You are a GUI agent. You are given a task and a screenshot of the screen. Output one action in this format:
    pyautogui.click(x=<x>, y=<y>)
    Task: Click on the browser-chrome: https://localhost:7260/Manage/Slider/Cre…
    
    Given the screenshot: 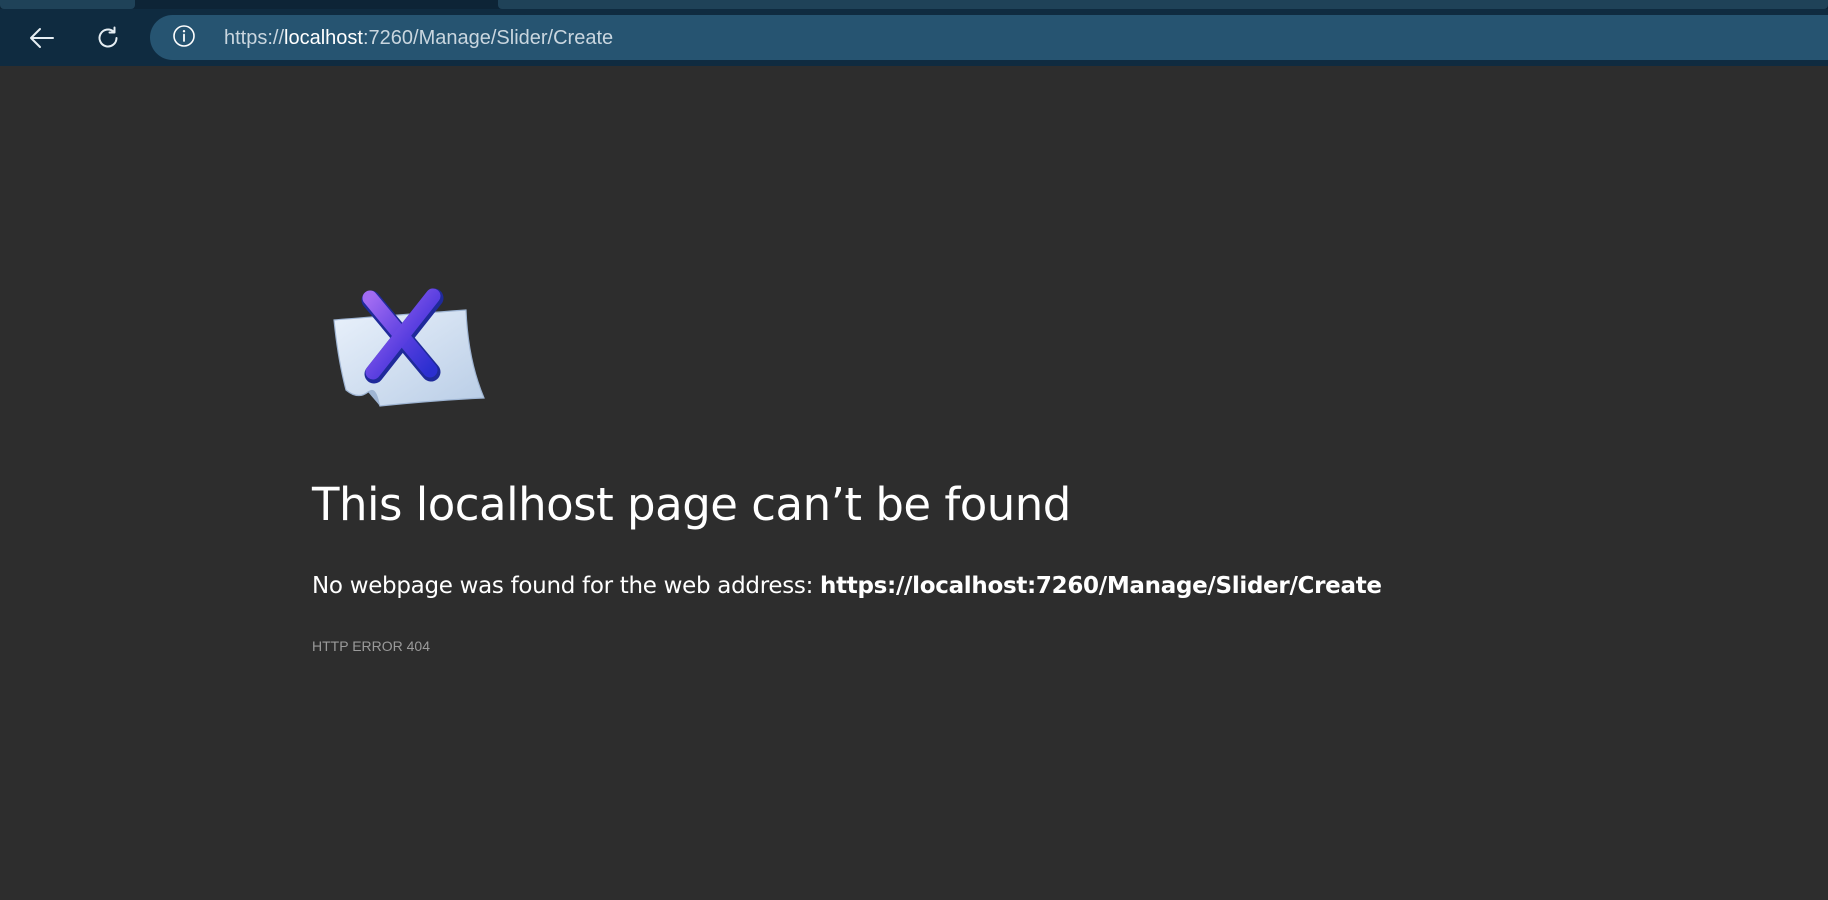 What is the action you would take?
    pyautogui.click(x=914, y=33)
    